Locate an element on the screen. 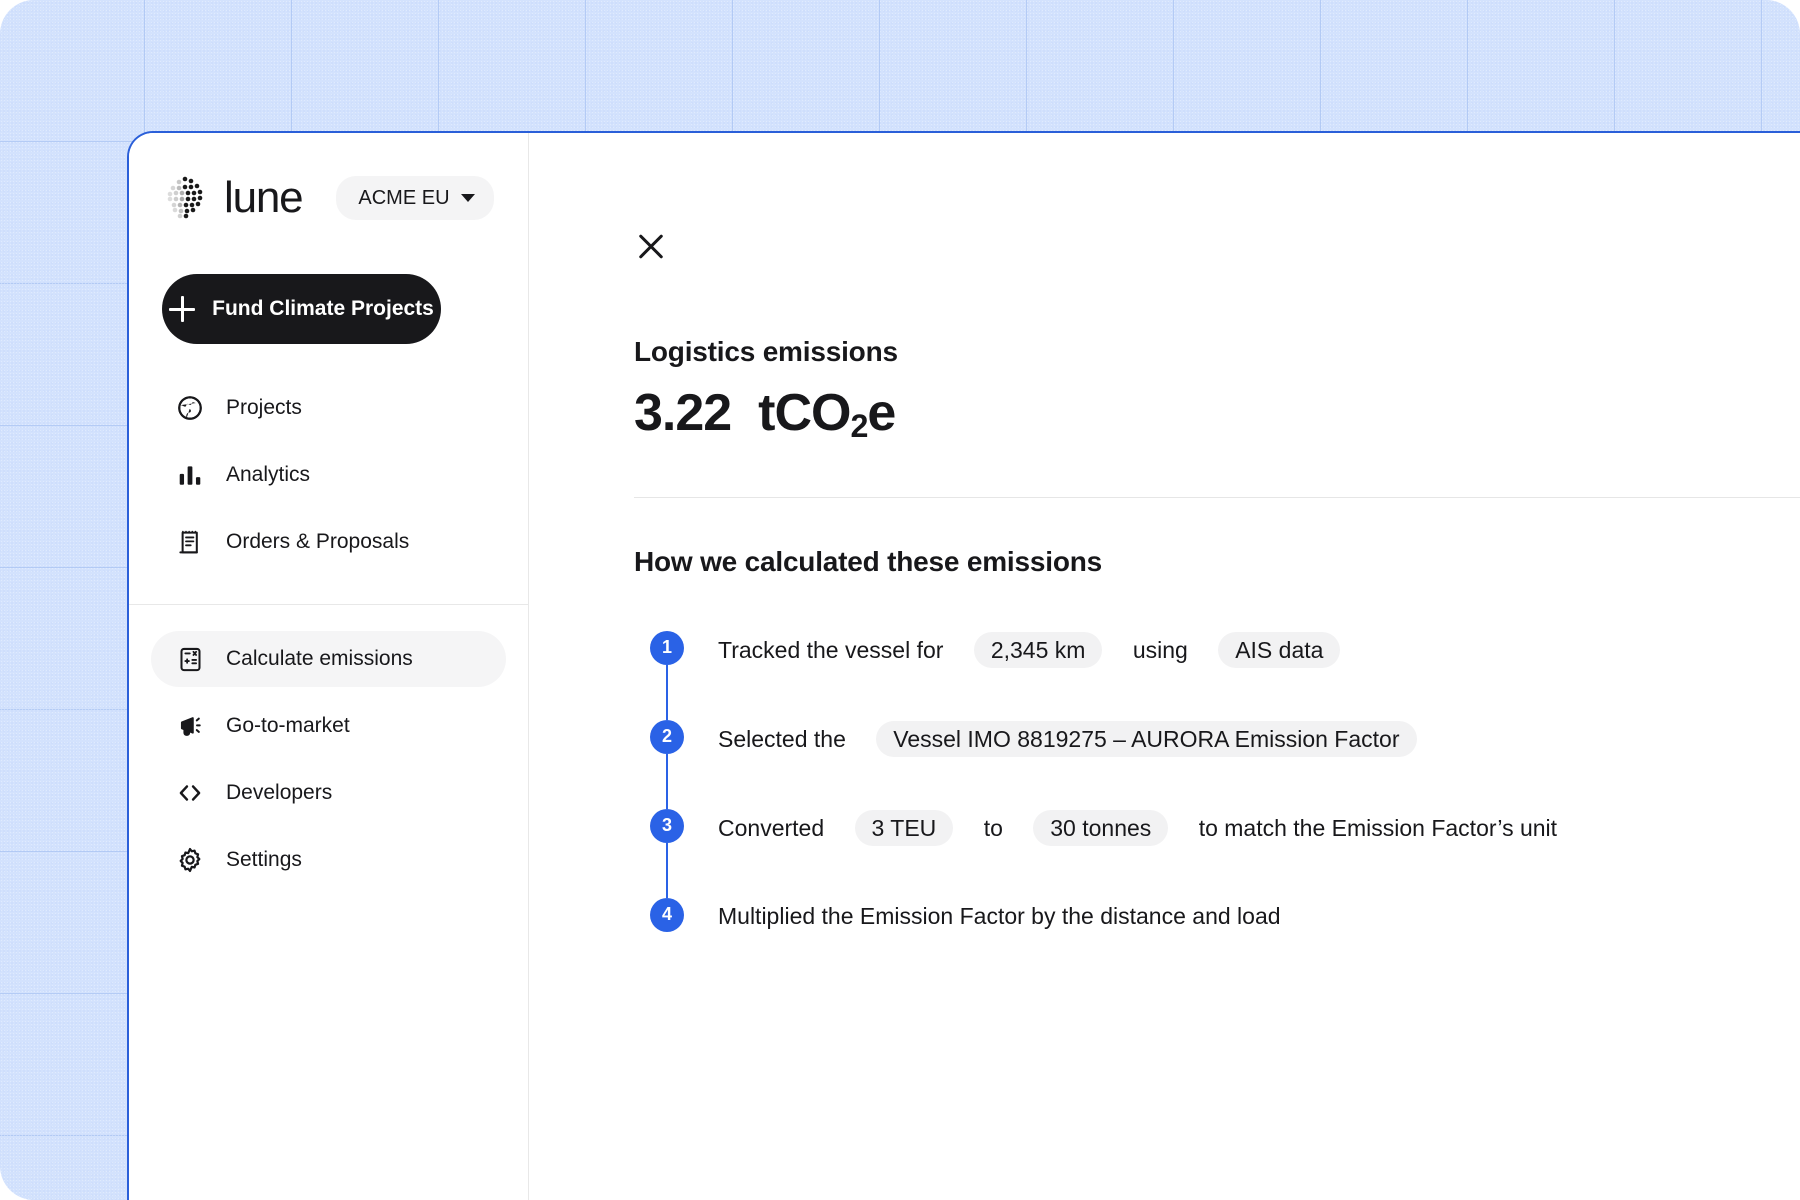 The height and width of the screenshot is (1200, 1800). bar-chart-icon is located at coordinates (190, 475).